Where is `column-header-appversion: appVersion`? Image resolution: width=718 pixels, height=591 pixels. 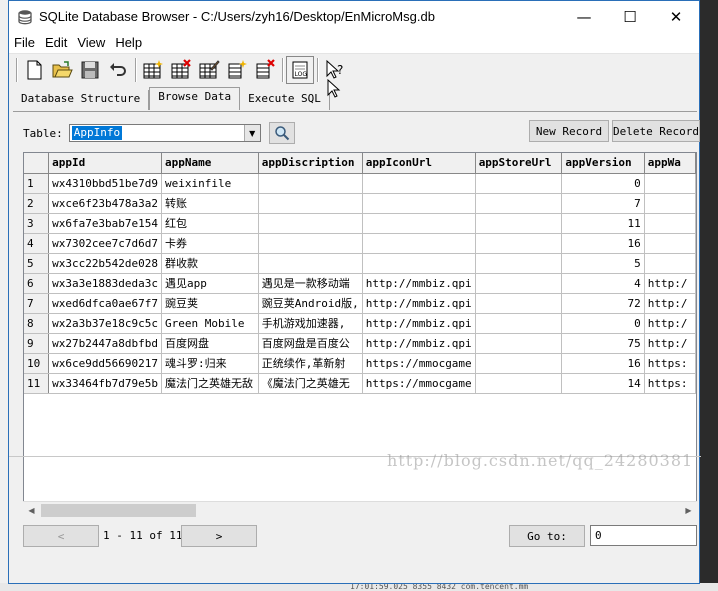
column-header-appversion: appVersion is located at coordinates (603, 163).